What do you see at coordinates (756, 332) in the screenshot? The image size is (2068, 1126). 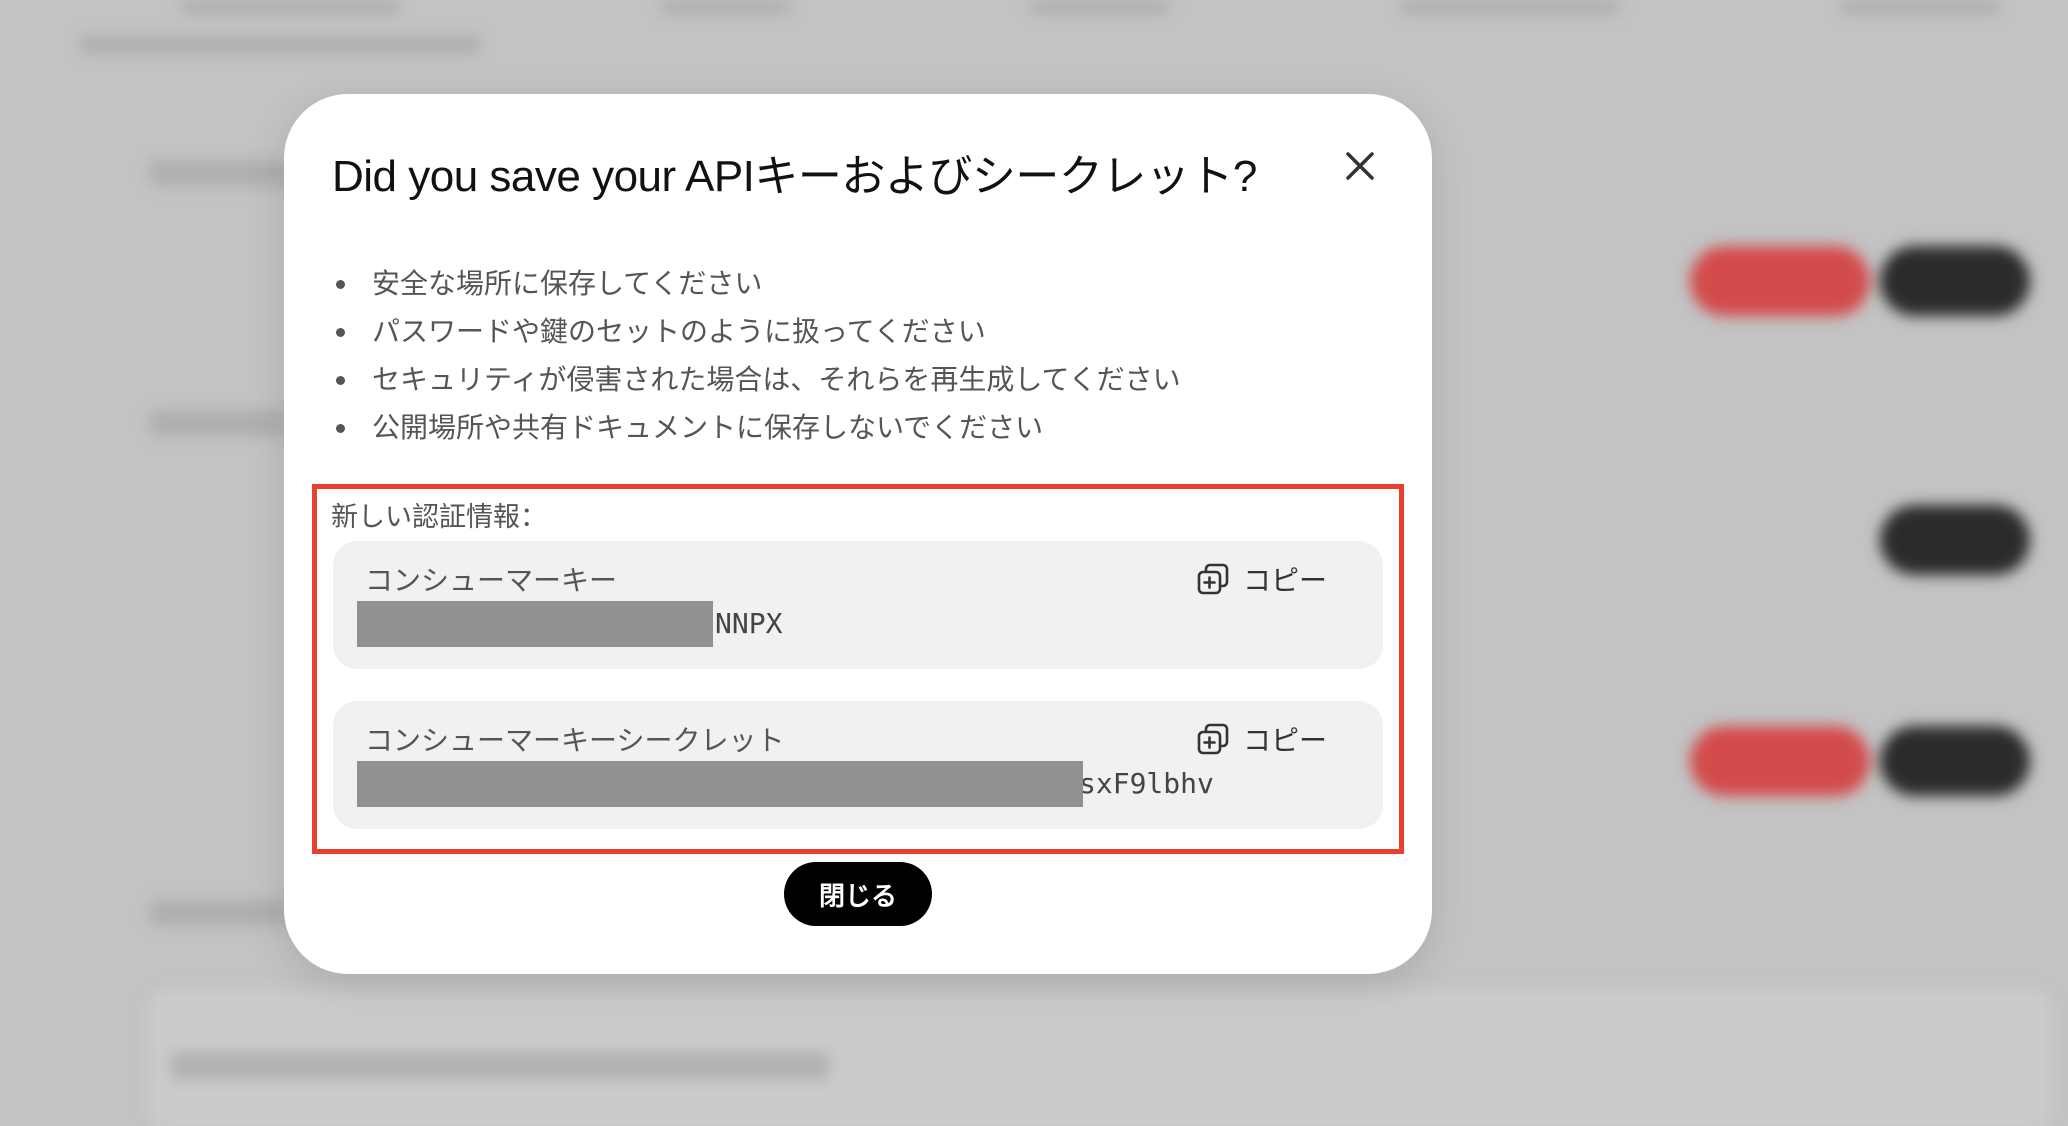 I see `tip-item: パスワードや鍵のセットのように扱ってください` at bounding box center [756, 332].